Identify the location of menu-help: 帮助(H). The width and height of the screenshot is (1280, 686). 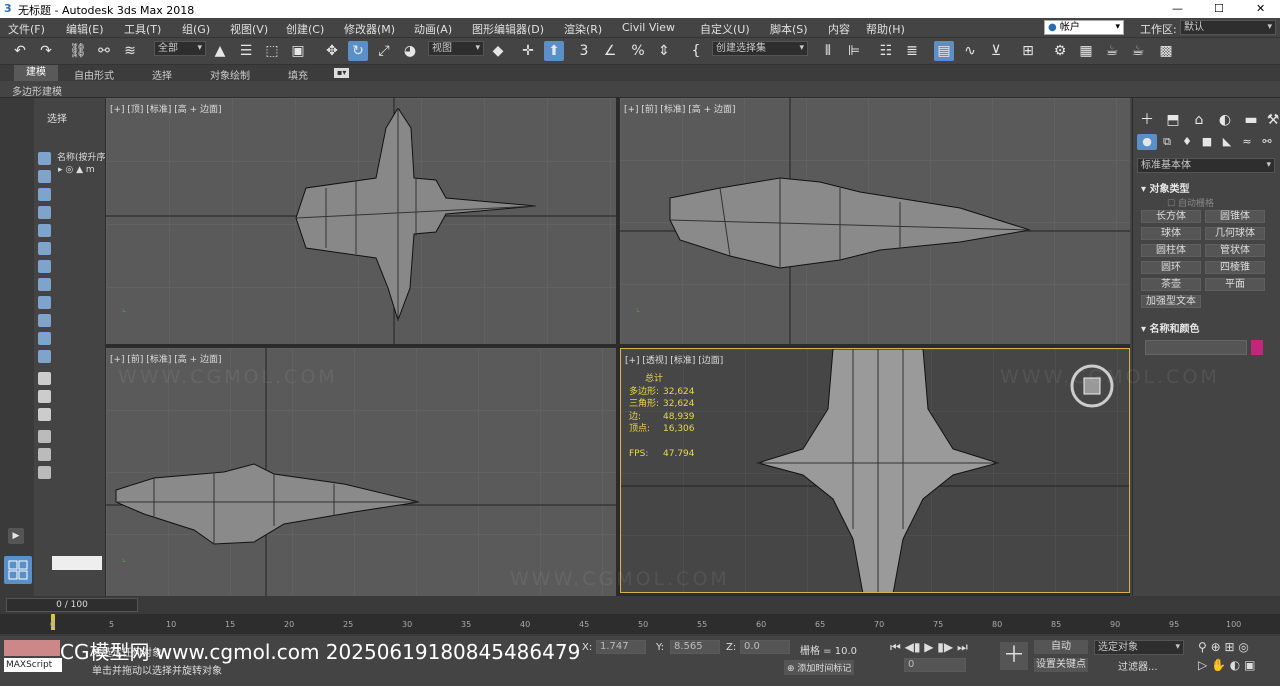
(885, 29).